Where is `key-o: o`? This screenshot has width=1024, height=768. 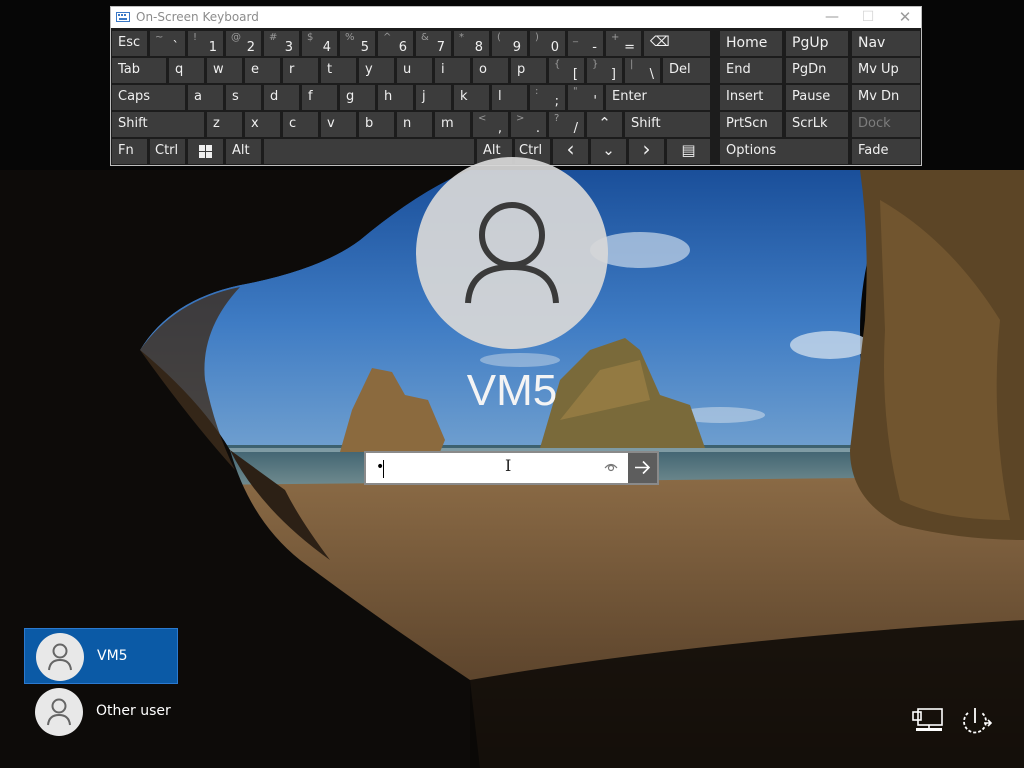
key-o: o is located at coordinates (490, 70).